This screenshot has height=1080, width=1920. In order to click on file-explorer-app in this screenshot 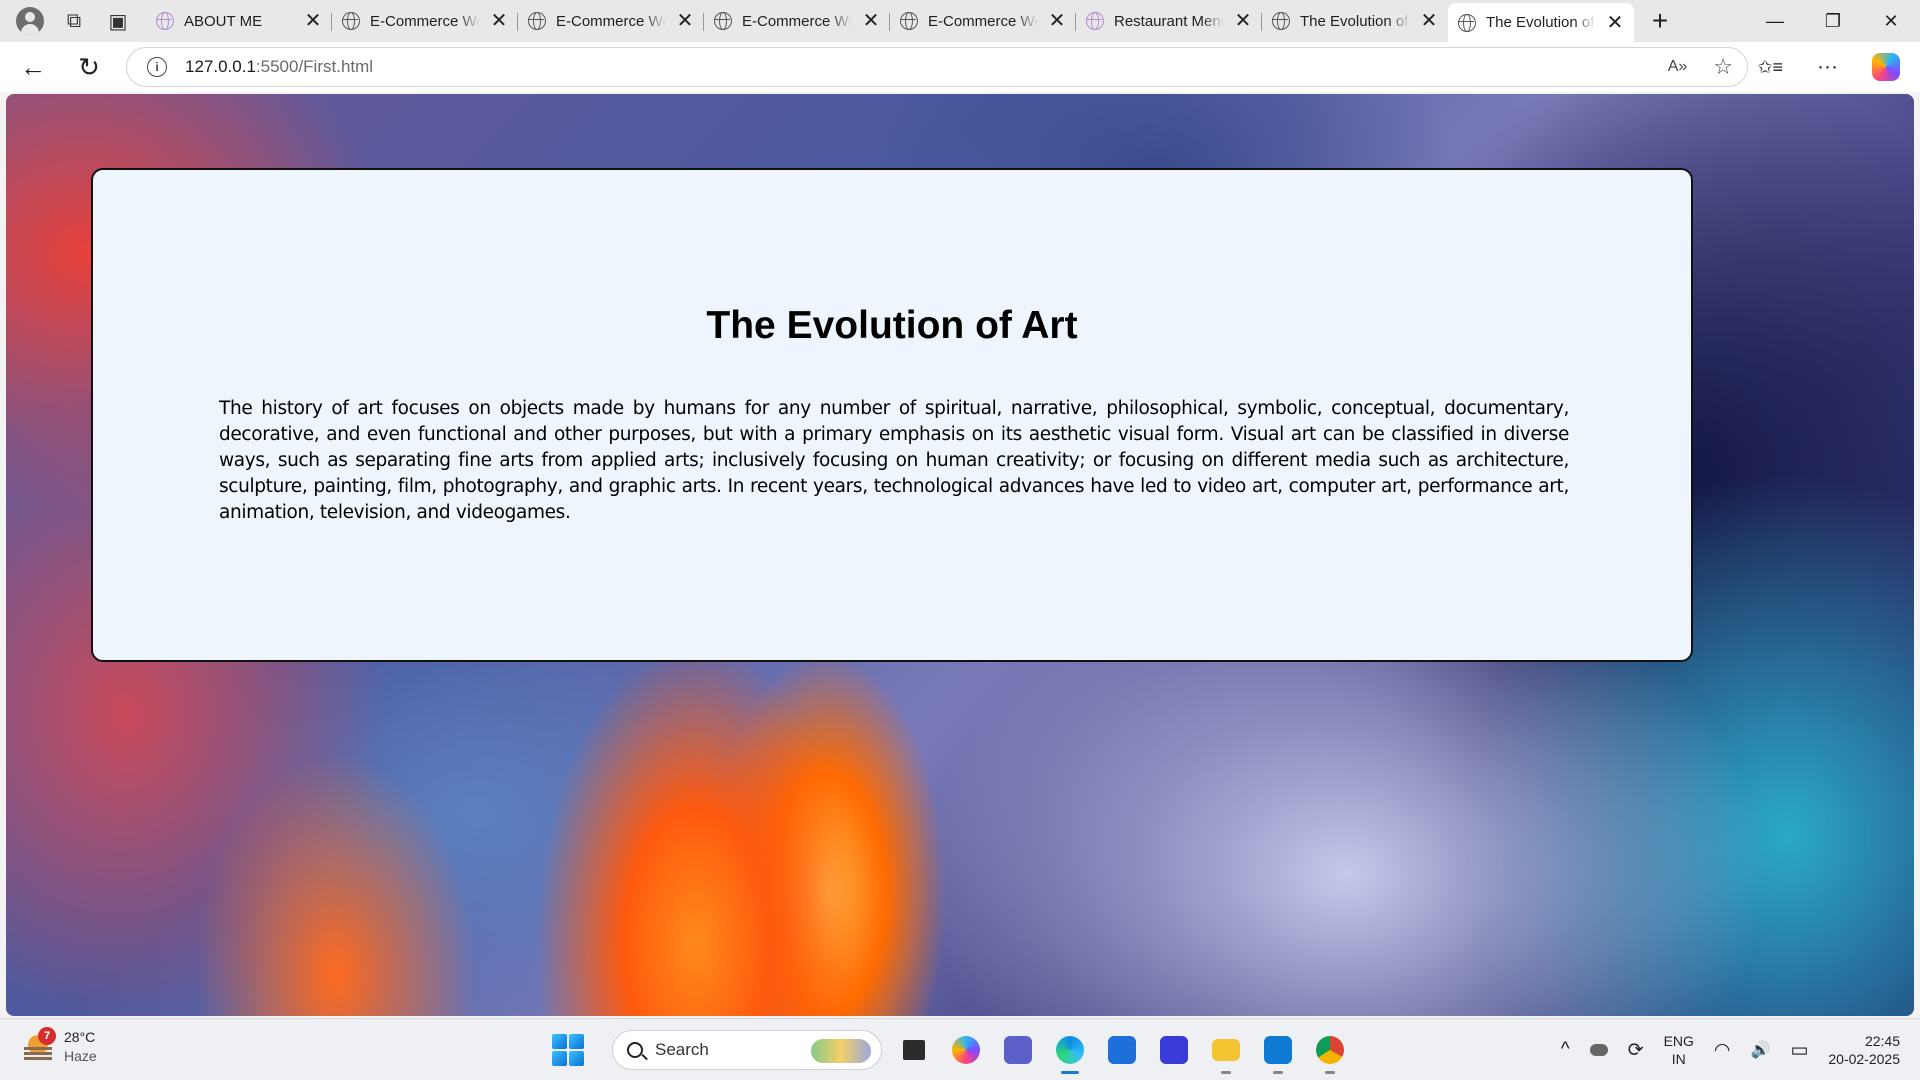, I will do `click(1226, 1052)`.